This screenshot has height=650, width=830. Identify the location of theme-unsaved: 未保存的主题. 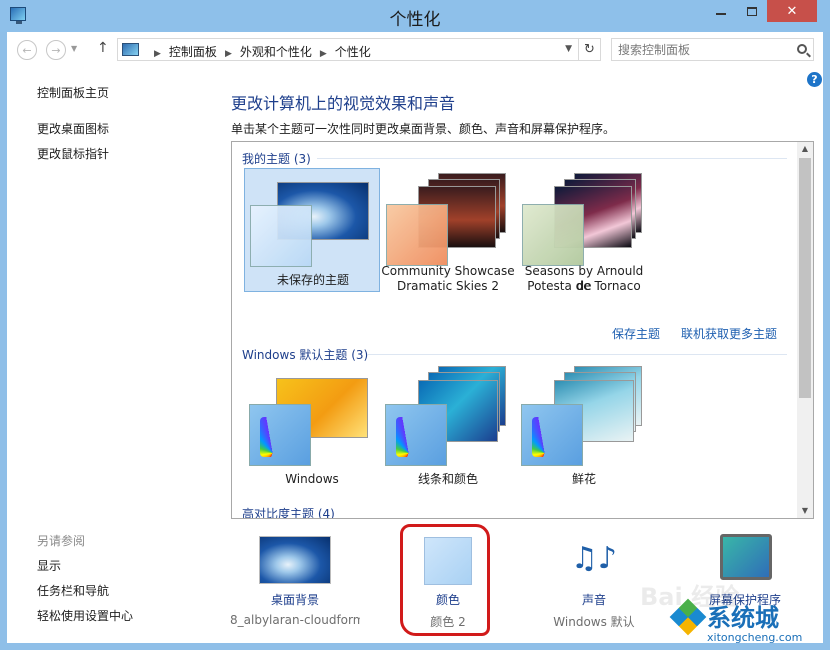
(312, 230).